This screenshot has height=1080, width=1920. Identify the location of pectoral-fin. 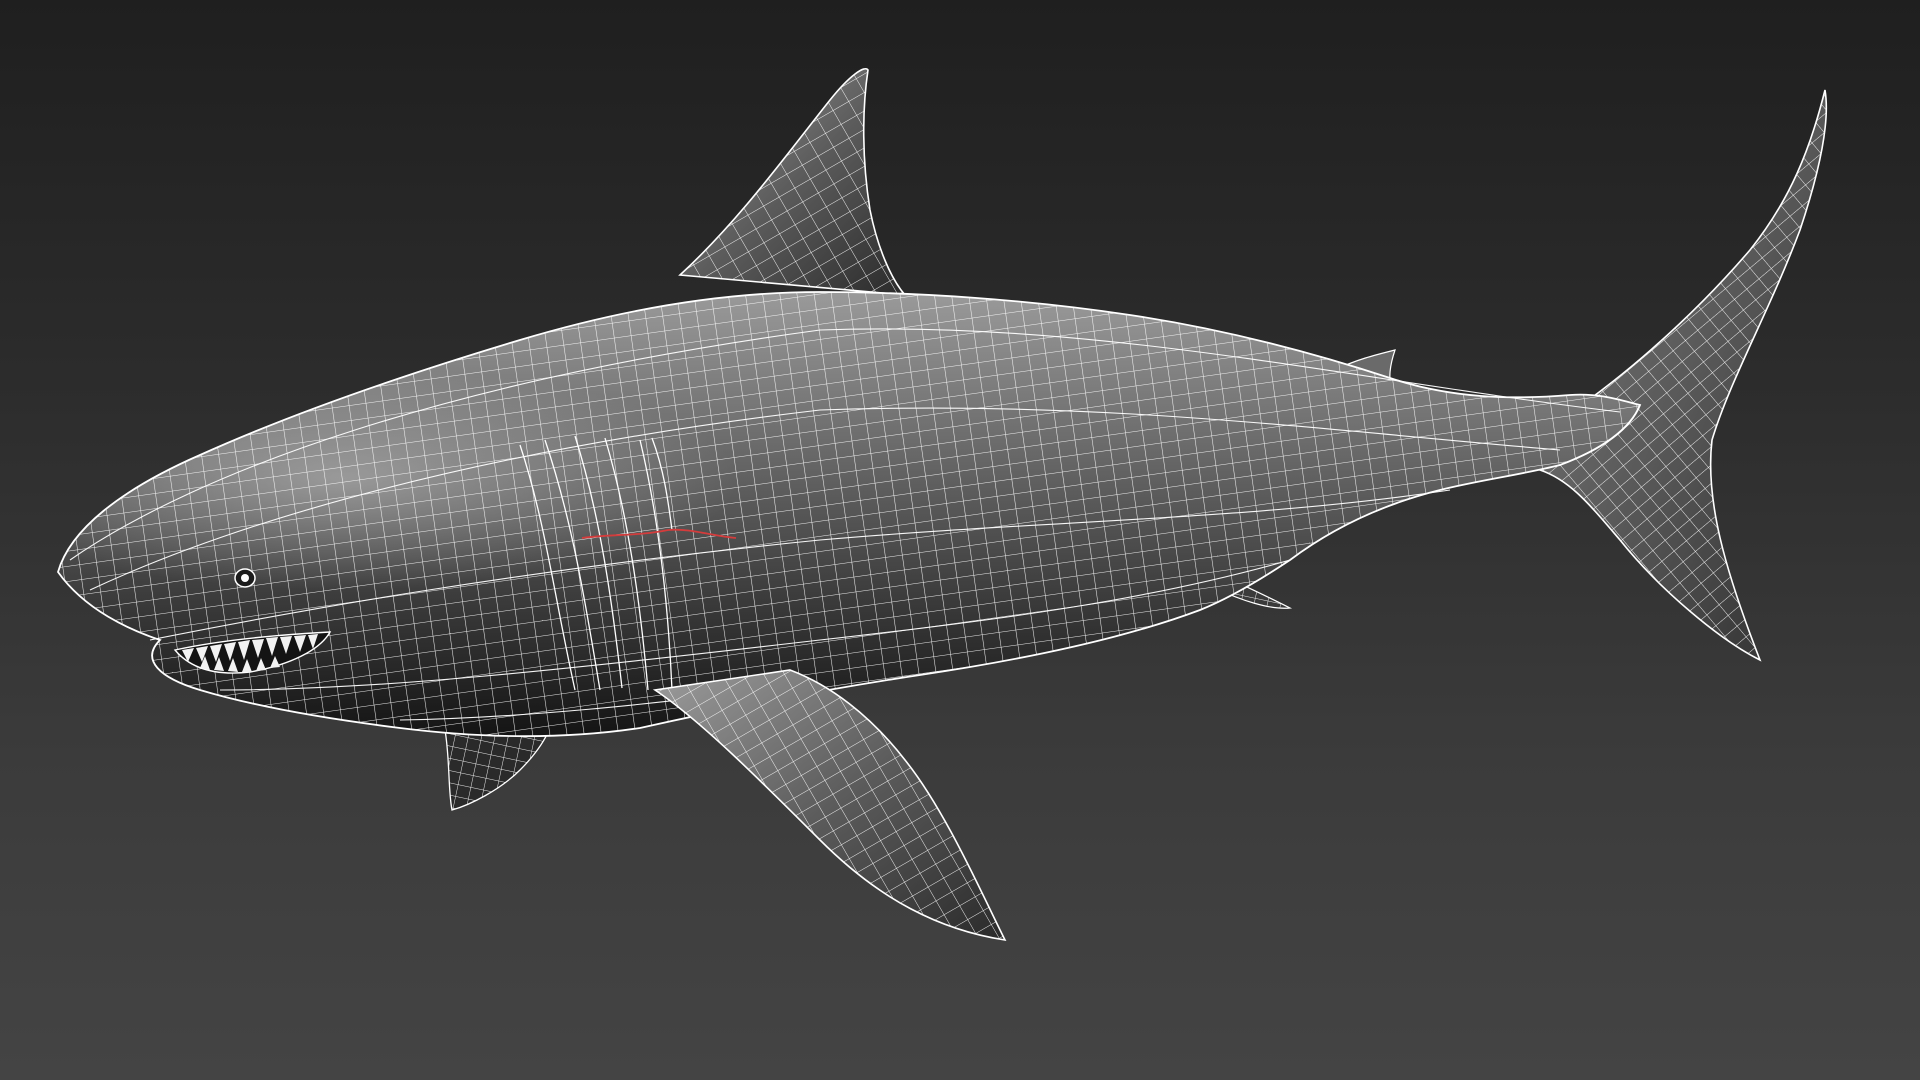
(829, 805).